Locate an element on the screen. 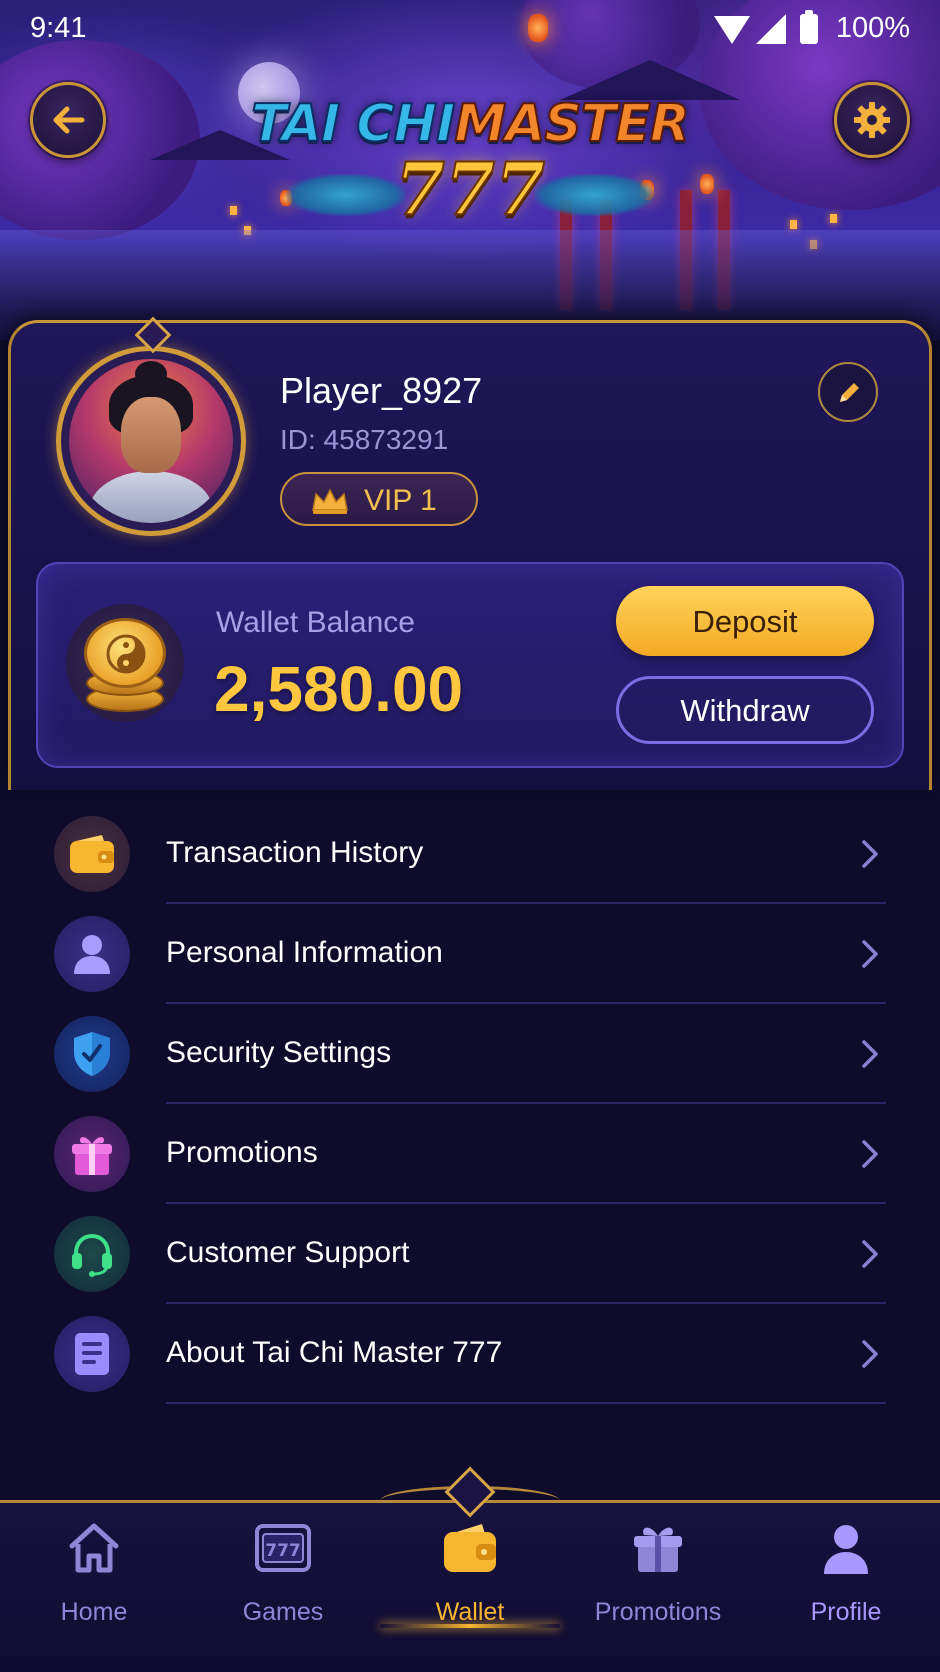  divider is located at coordinates (526, 1403).